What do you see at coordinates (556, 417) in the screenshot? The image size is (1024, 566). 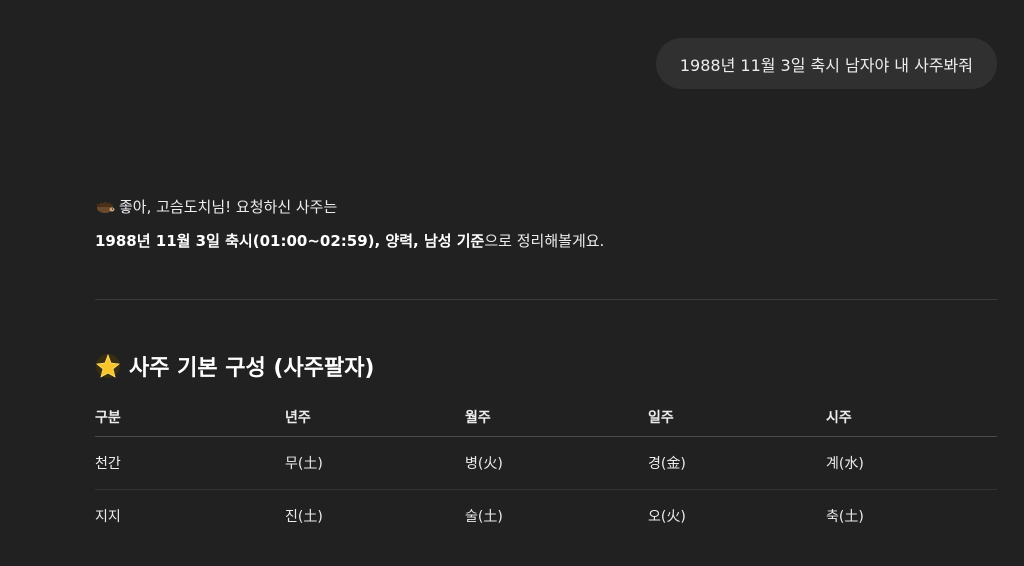 I see `table-header-cell: 월주` at bounding box center [556, 417].